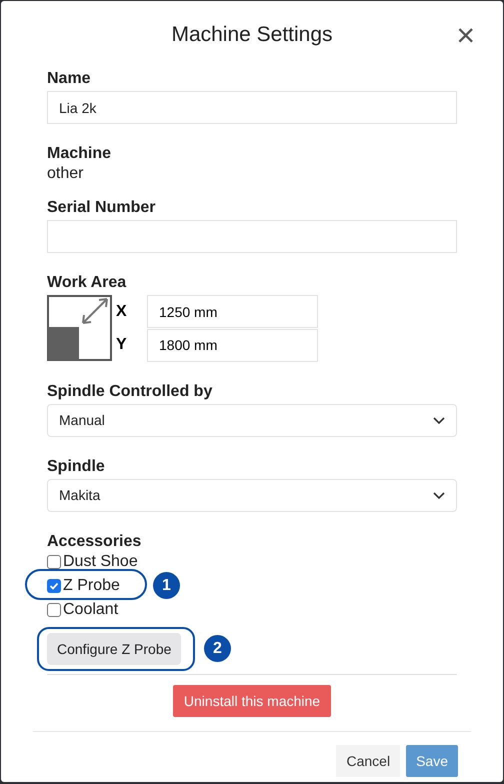  What do you see at coordinates (87, 283) in the screenshot?
I see `field-label: Work Area` at bounding box center [87, 283].